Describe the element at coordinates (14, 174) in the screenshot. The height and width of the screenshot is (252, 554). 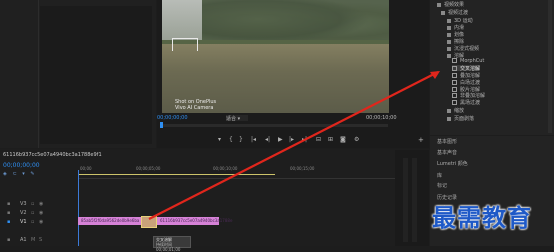
I see `link-icon: ⊂` at that location.